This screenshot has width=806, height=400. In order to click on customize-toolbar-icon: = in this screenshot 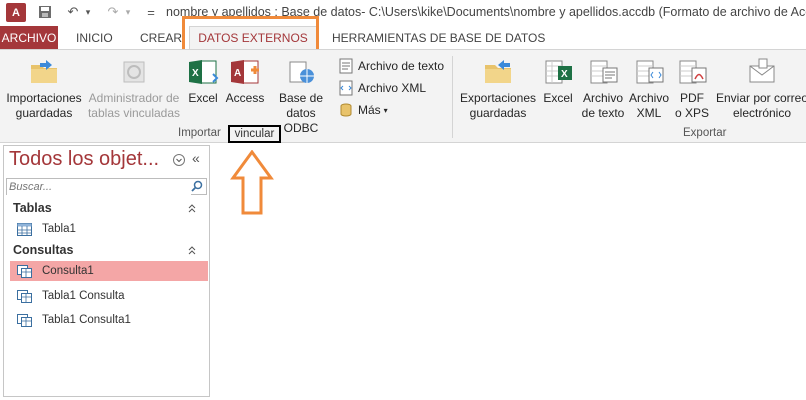, I will do `click(151, 12)`.